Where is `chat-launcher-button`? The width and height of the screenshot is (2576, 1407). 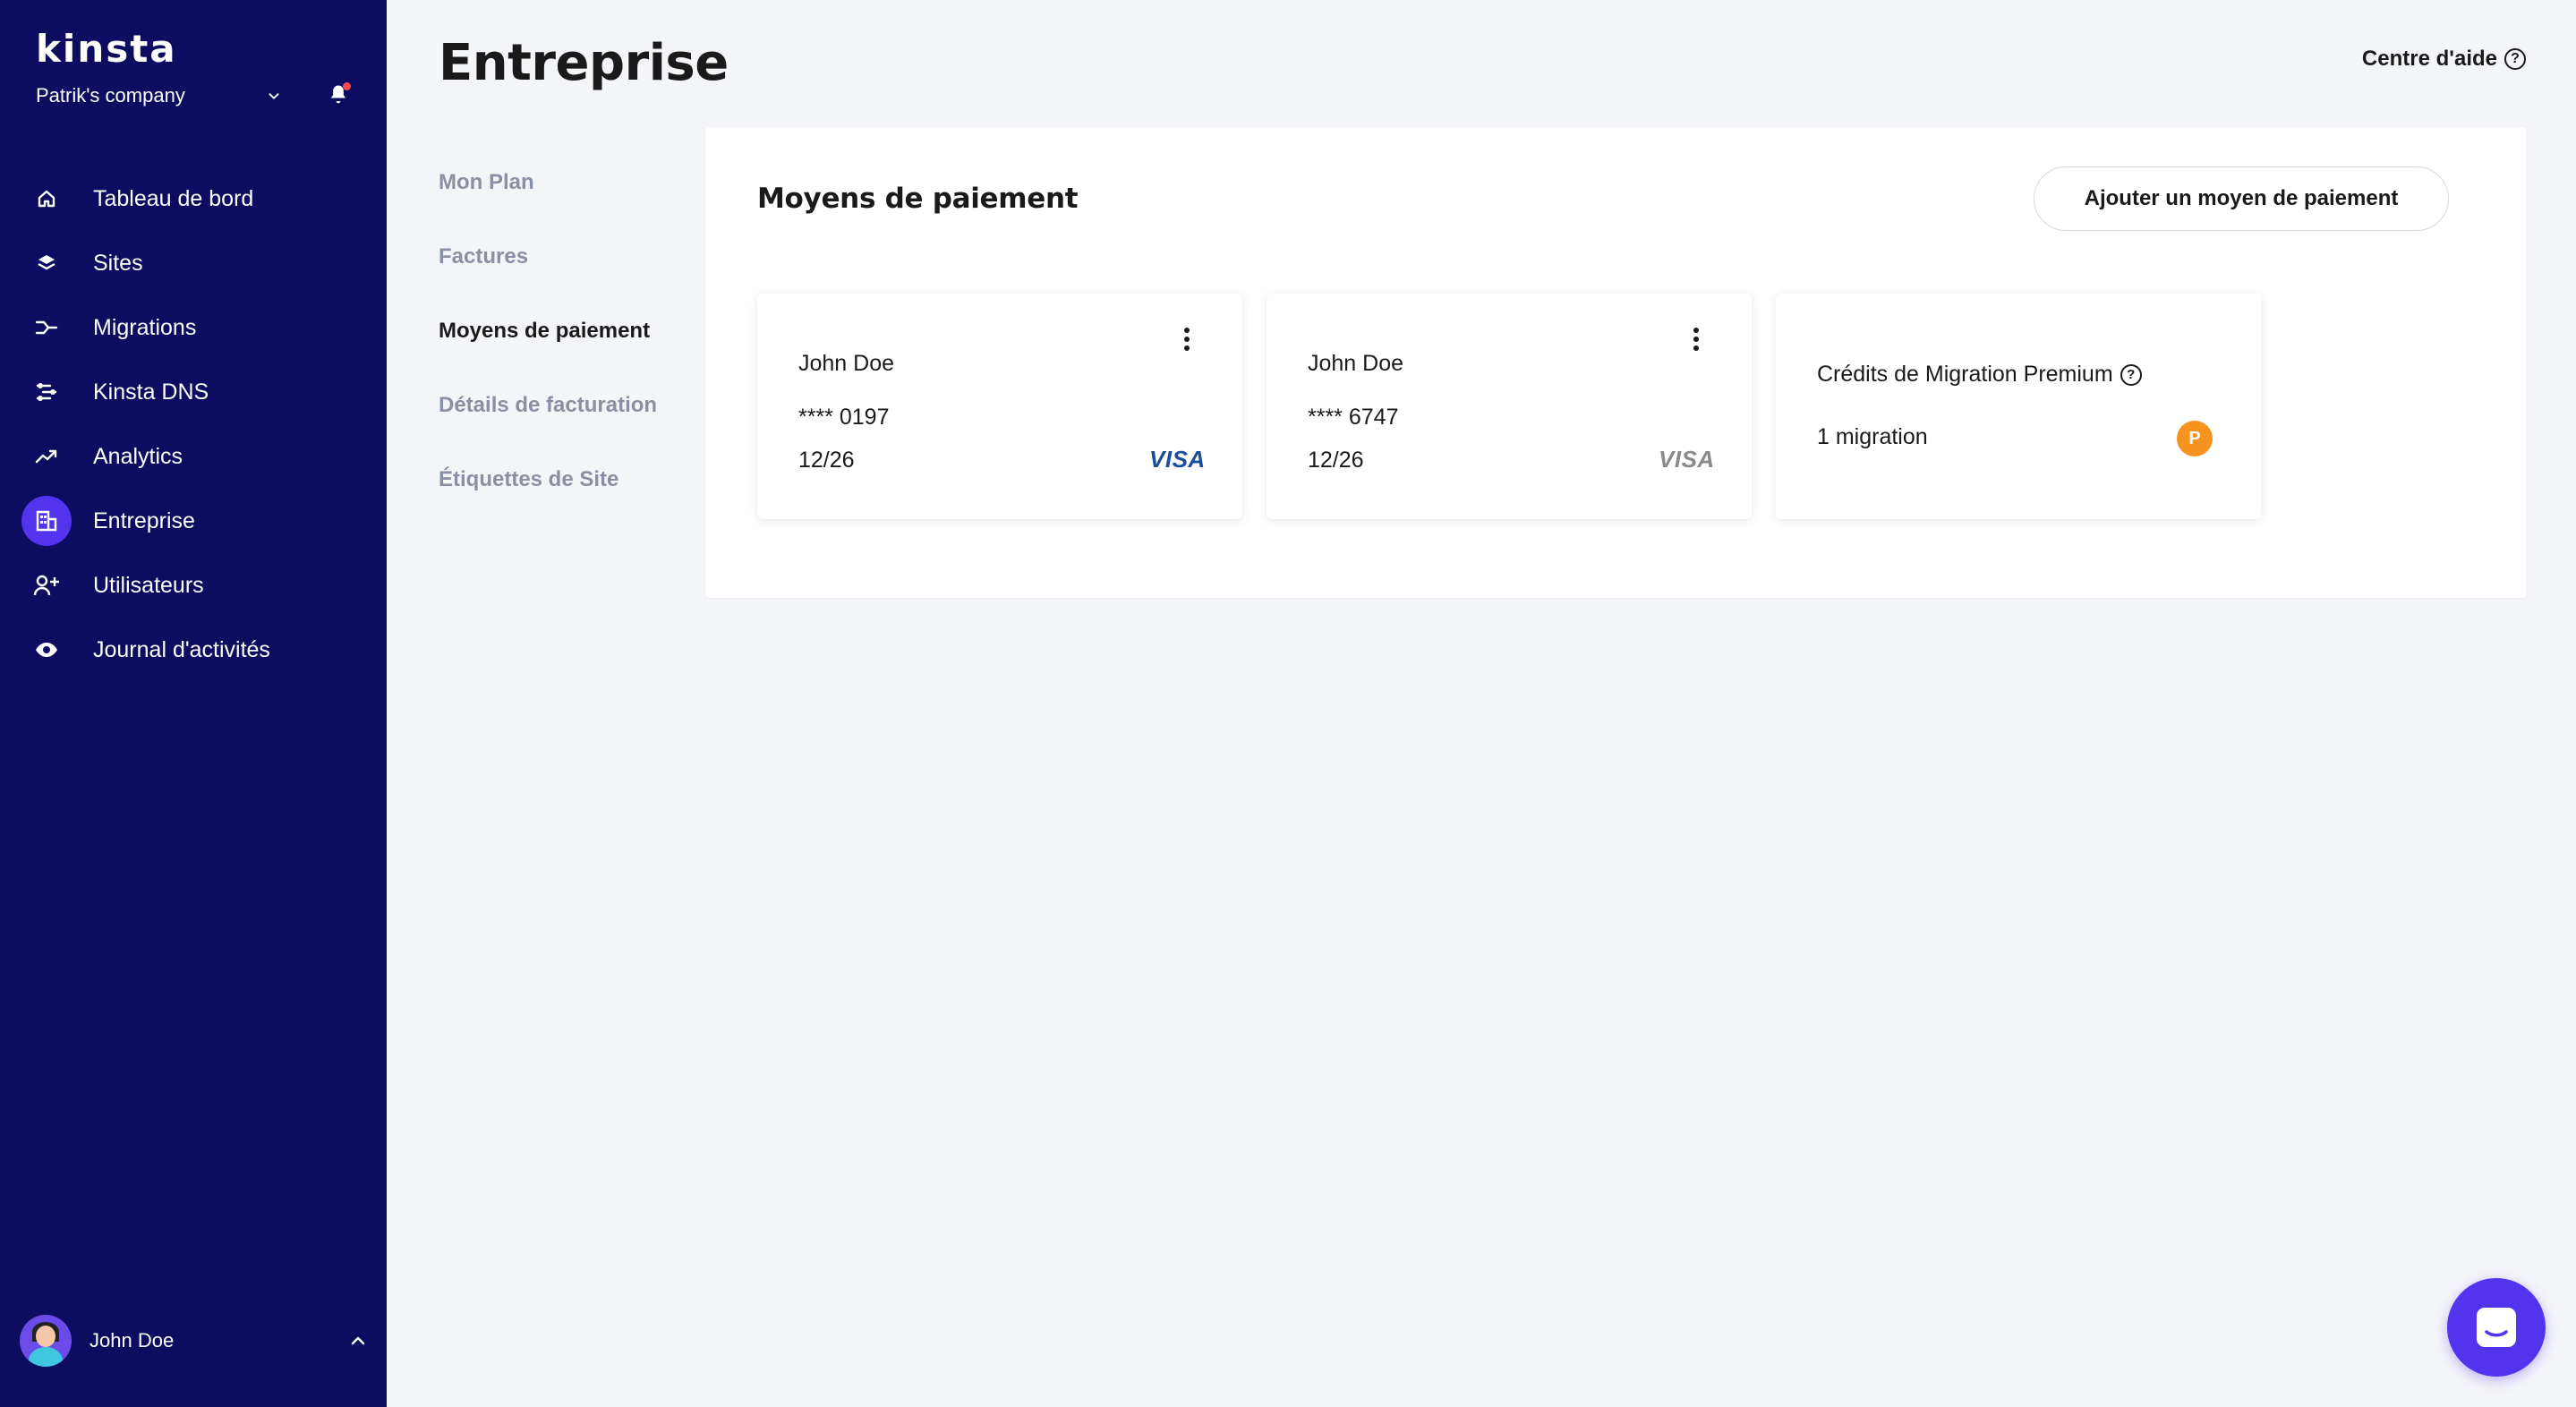 chat-launcher-button is located at coordinates (2496, 1327).